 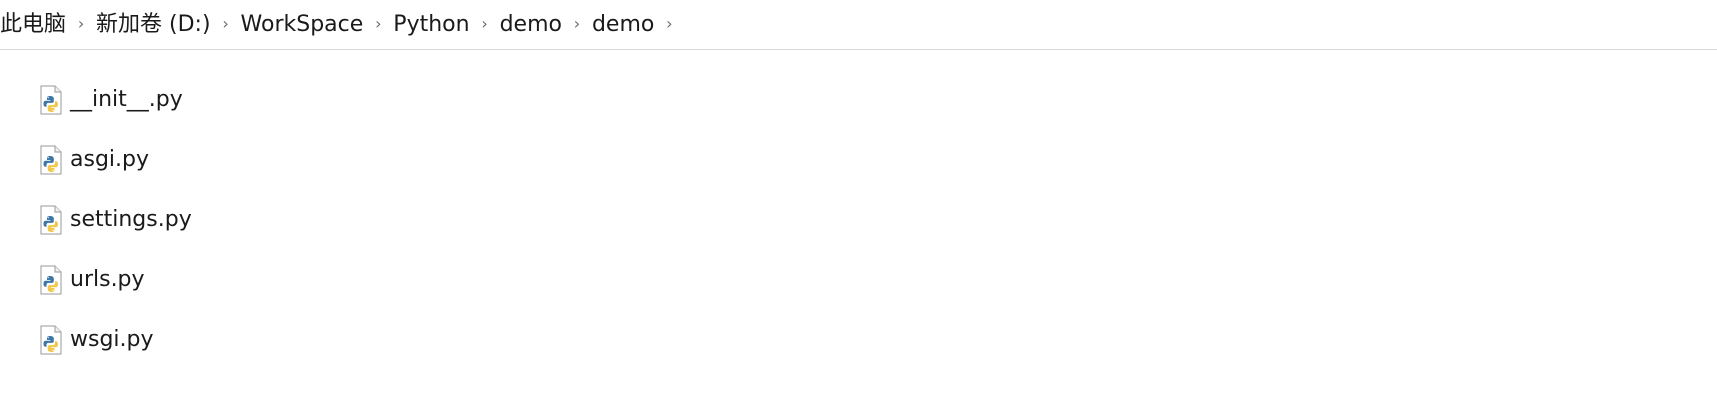 What do you see at coordinates (109, 159) in the screenshot?
I see `file-name: asgi.py` at bounding box center [109, 159].